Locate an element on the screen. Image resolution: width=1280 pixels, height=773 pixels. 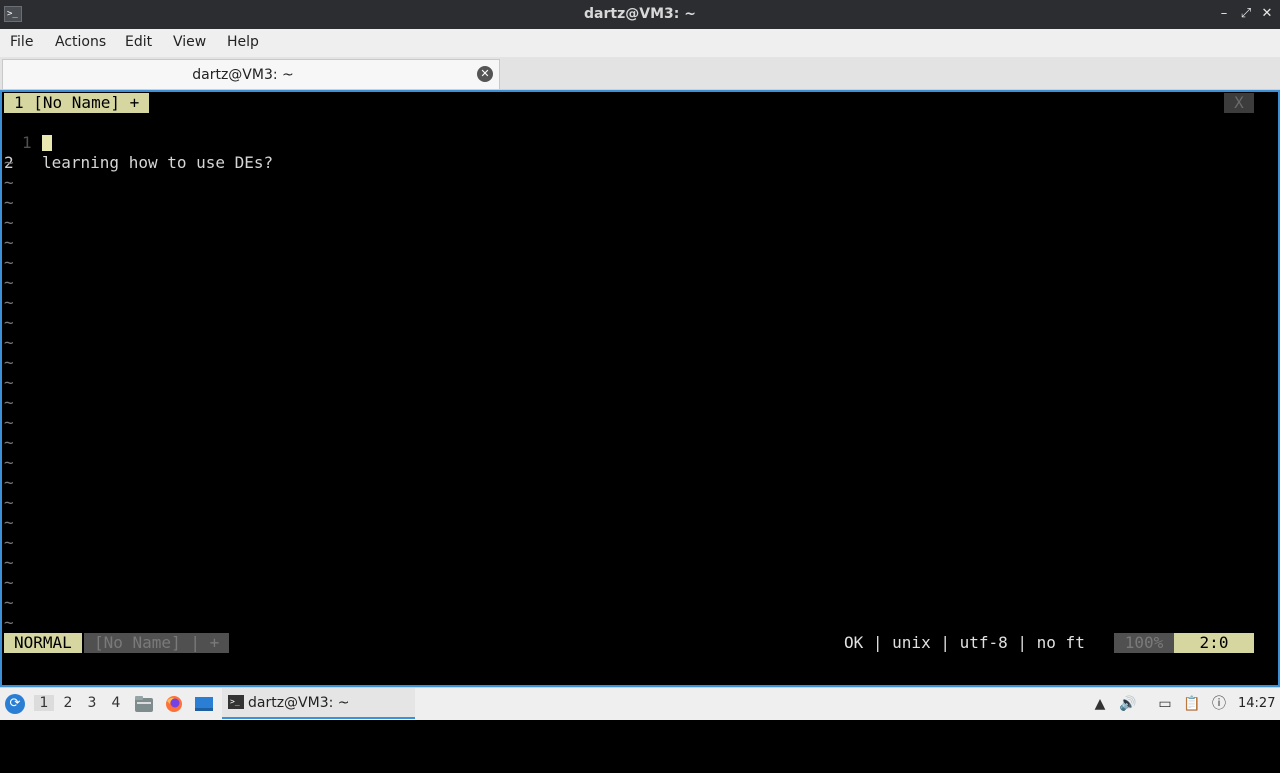
menu-edit: Edit is located at coordinates (138, 42).